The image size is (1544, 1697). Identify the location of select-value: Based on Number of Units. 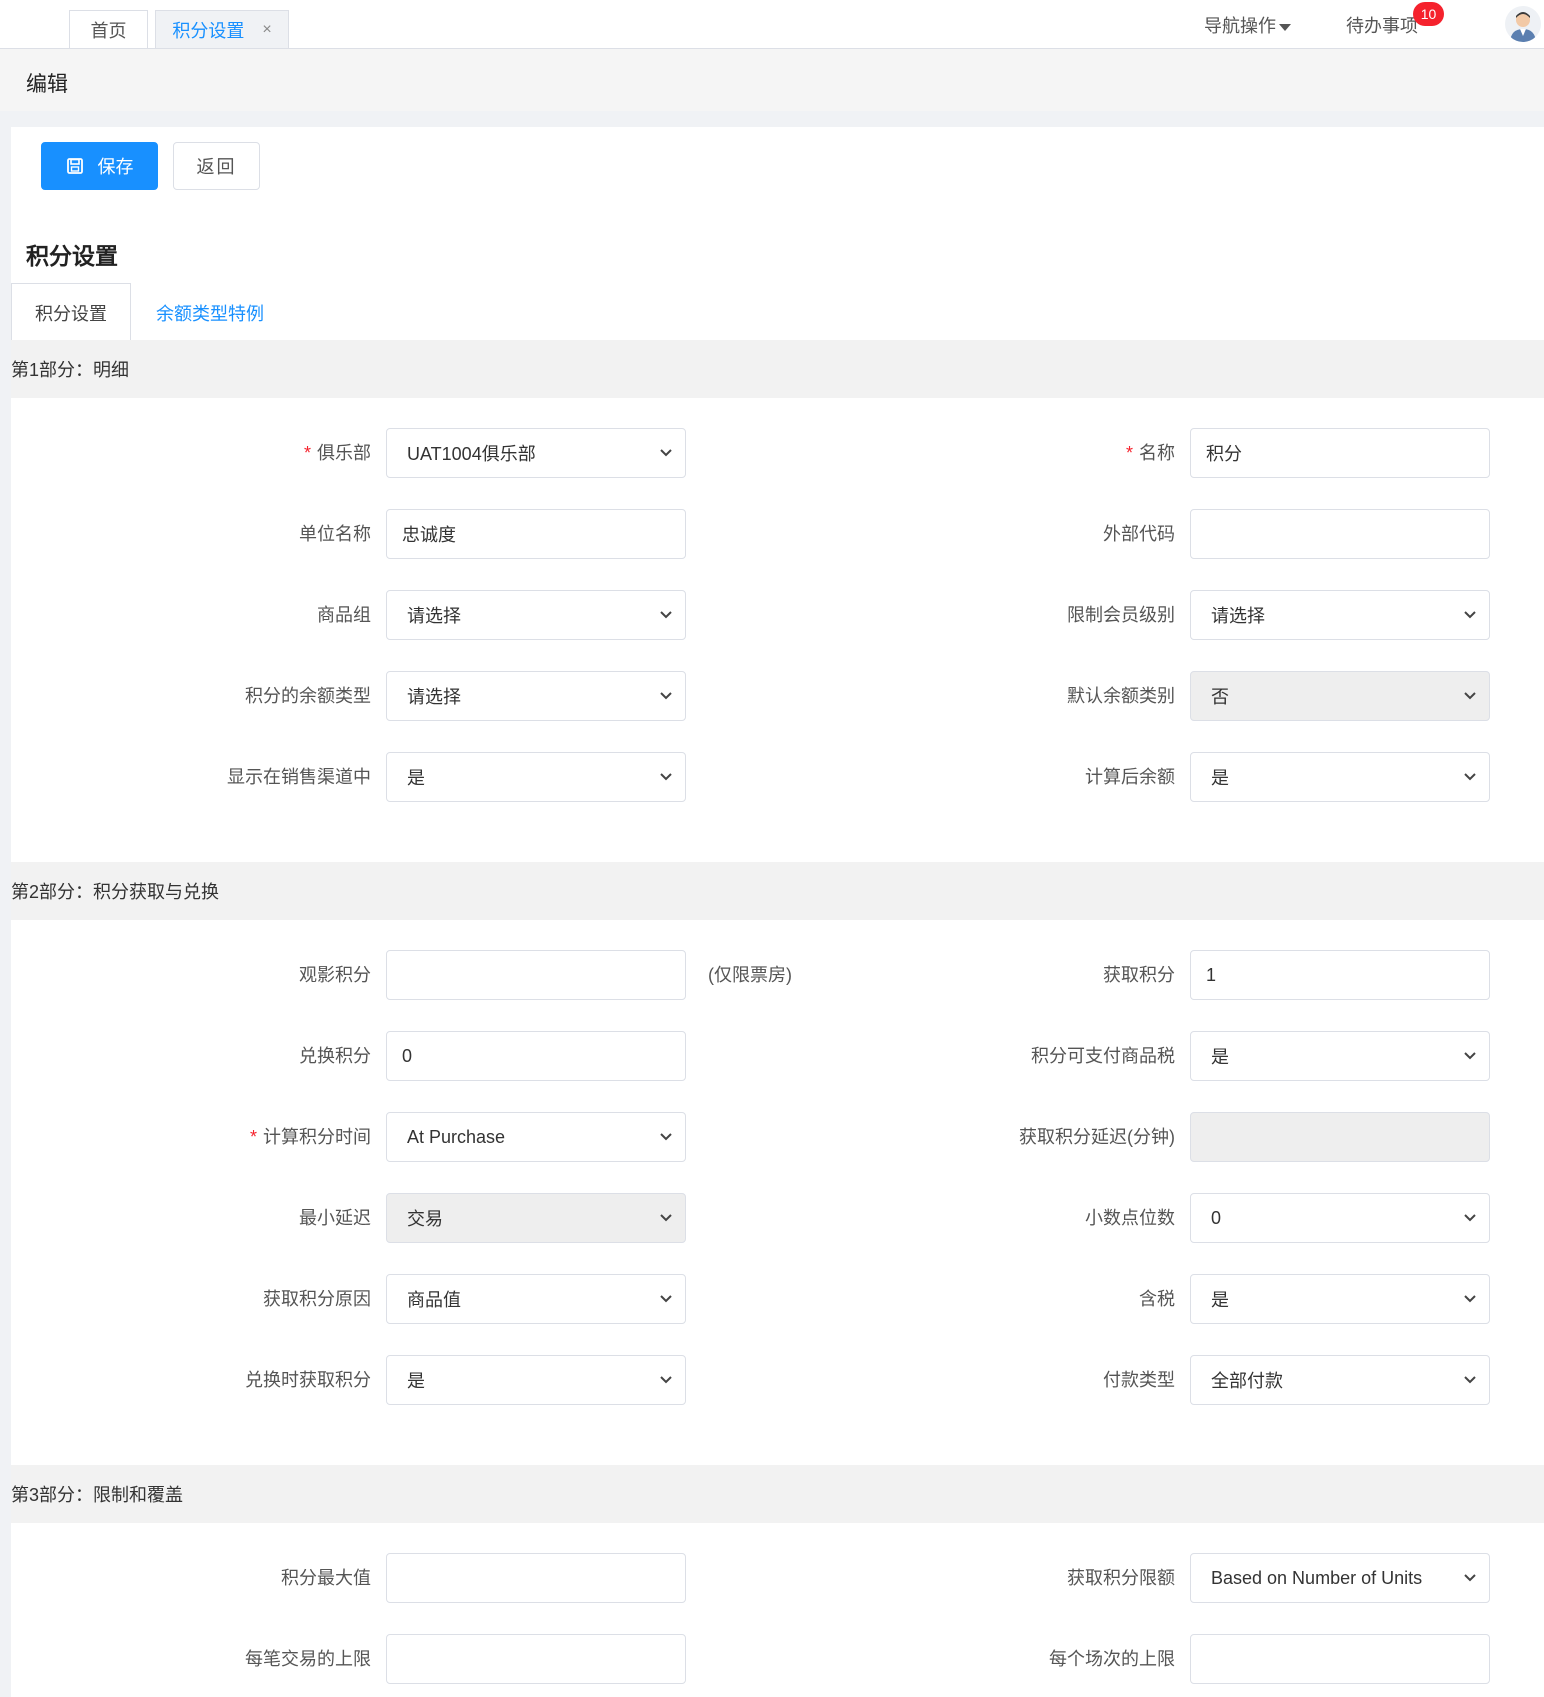
(1317, 1577).